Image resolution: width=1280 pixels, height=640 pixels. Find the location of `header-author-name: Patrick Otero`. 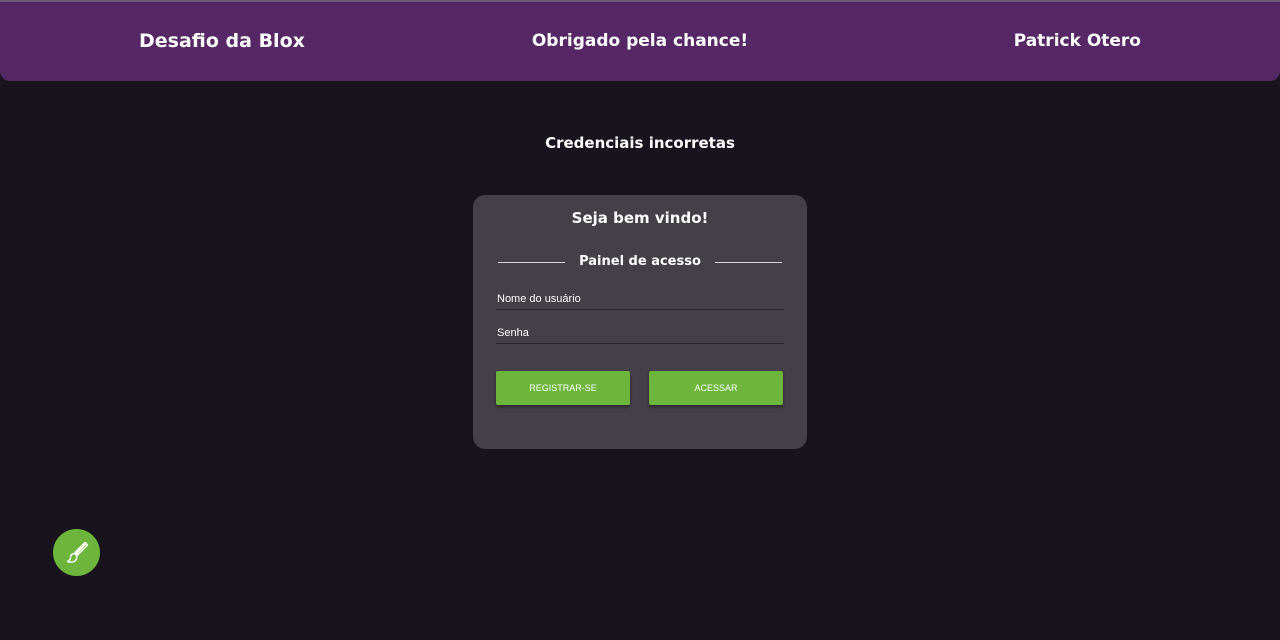

header-author-name: Patrick Otero is located at coordinates (1077, 41).